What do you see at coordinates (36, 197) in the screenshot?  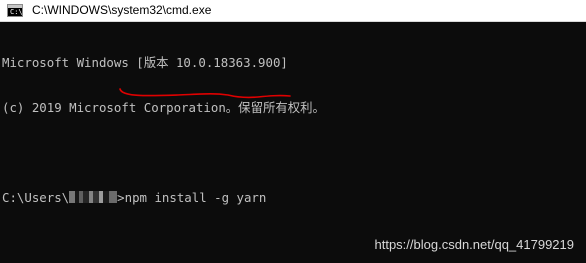 I see `prompt-path: C:\Users\` at bounding box center [36, 197].